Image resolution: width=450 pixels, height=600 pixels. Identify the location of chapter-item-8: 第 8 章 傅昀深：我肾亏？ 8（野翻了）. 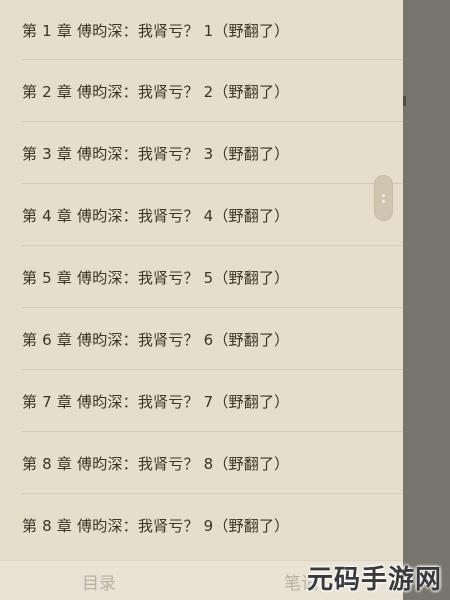
(201, 463).